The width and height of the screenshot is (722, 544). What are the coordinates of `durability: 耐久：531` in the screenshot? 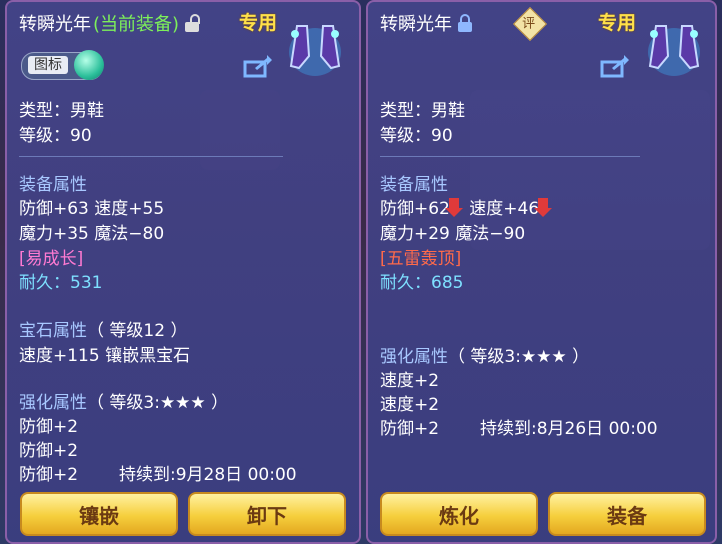 It's located at (61, 283).